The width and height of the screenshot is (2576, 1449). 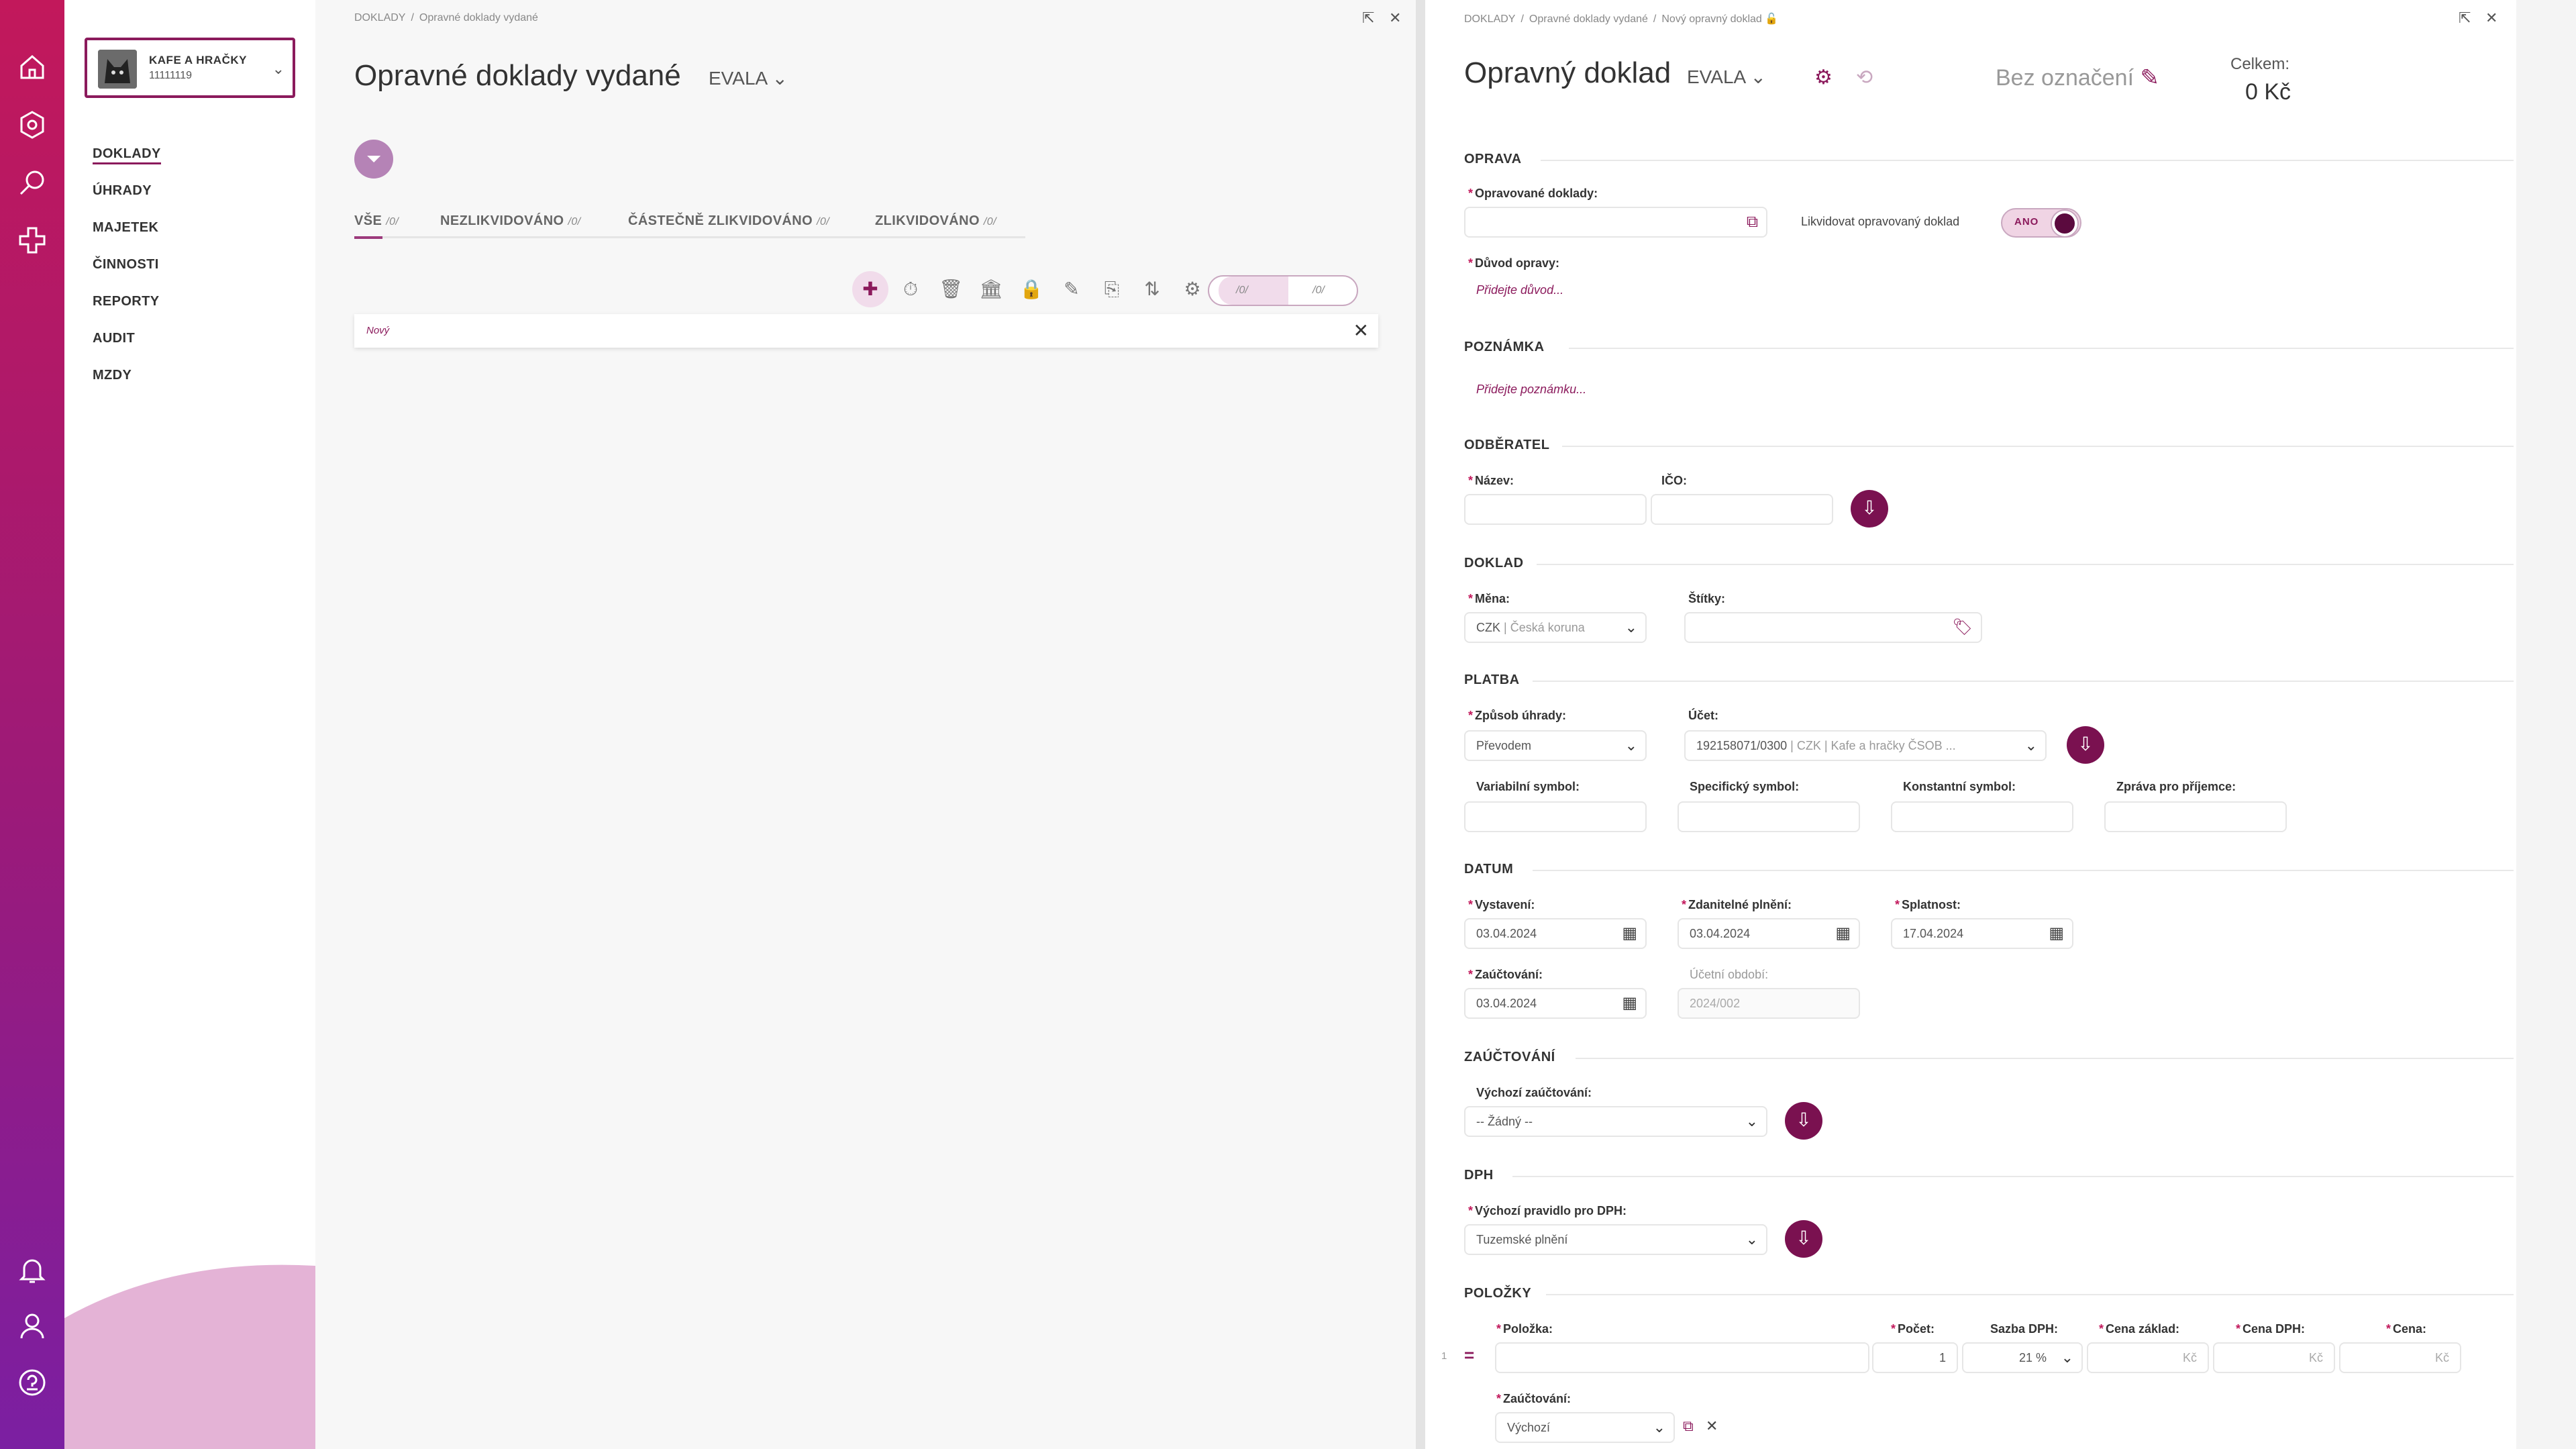 I want to click on new-document-row: Nový ✕, so click(x=866, y=331).